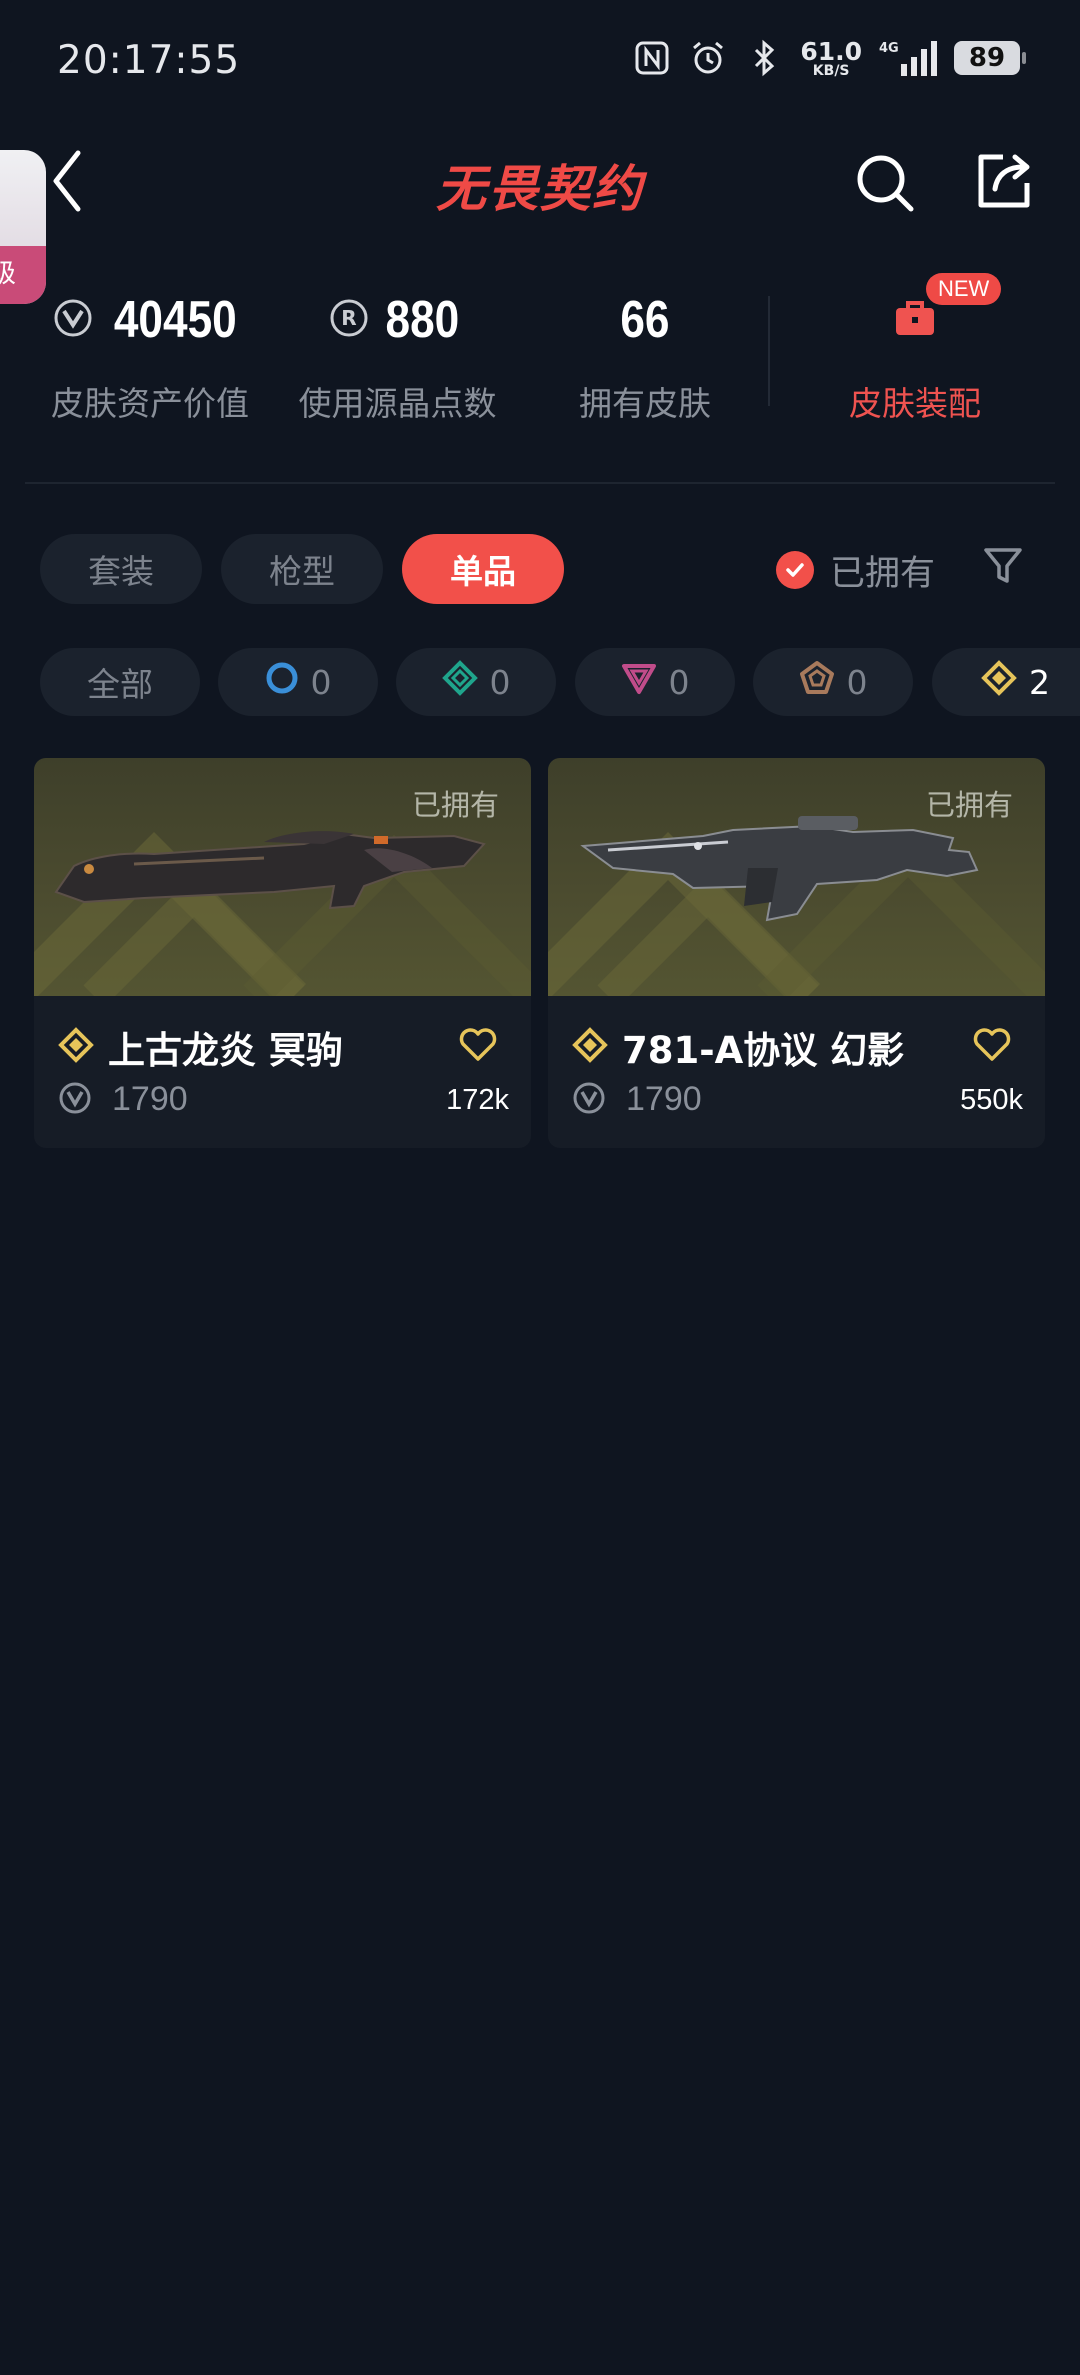 Image resolution: width=1080 pixels, height=2375 pixels. I want to click on rarity-chip-all: 全部, so click(120, 682).